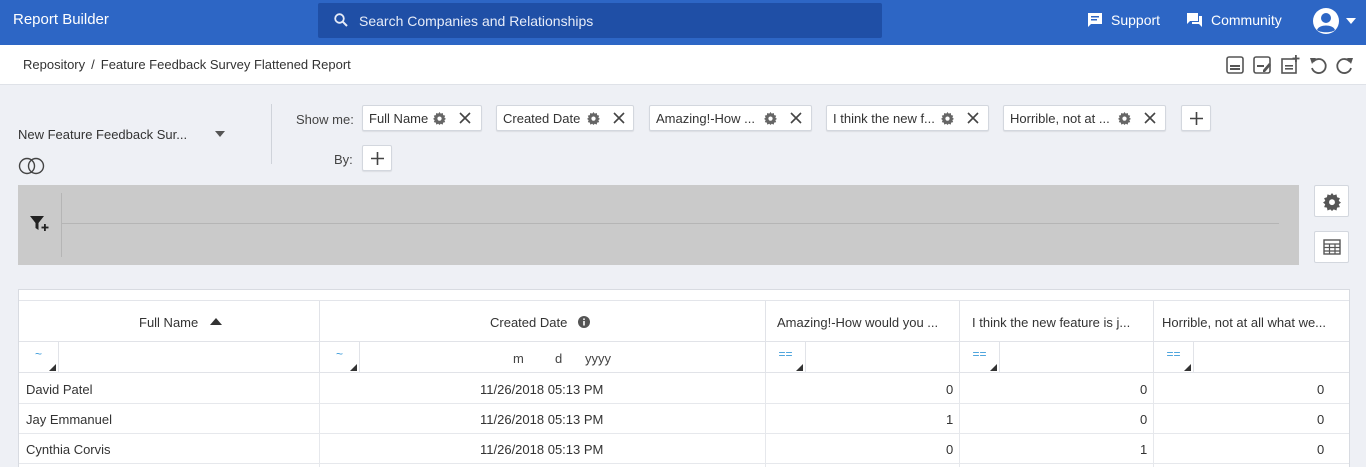 Image resolution: width=1366 pixels, height=467 pixels. I want to click on filter-line, so click(670, 223).